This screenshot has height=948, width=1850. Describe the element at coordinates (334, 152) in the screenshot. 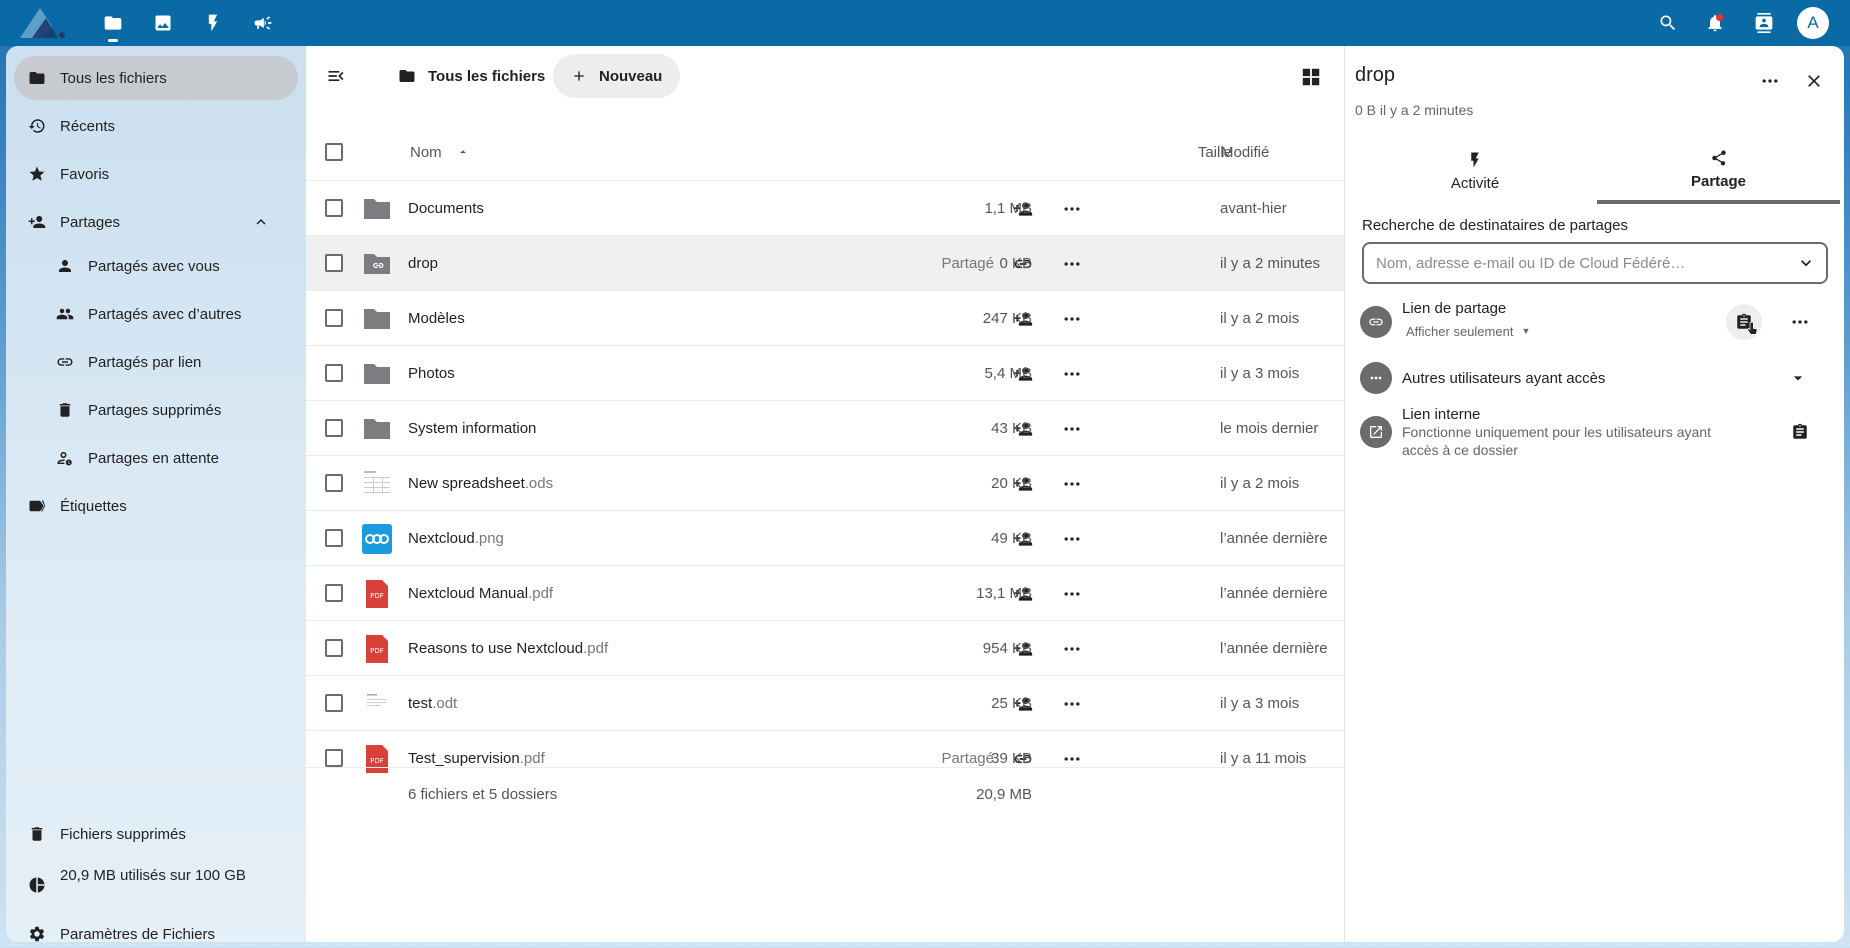

I see `select-all-checkbox` at that location.